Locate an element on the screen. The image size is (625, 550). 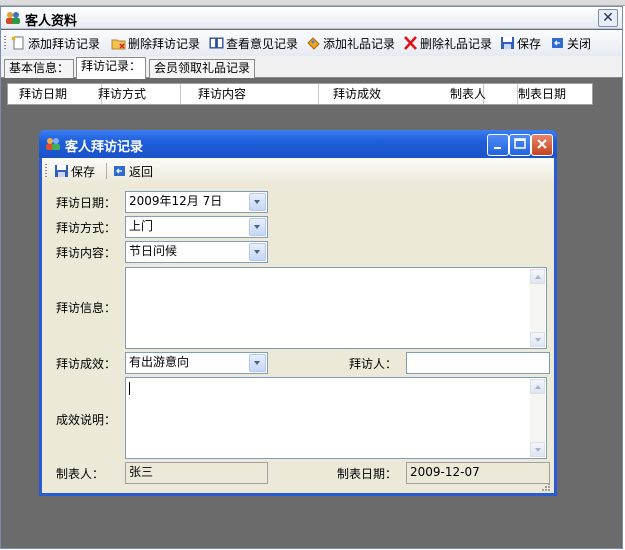
delete-gift-record-button: 删除礼品记录 is located at coordinates (447, 43).